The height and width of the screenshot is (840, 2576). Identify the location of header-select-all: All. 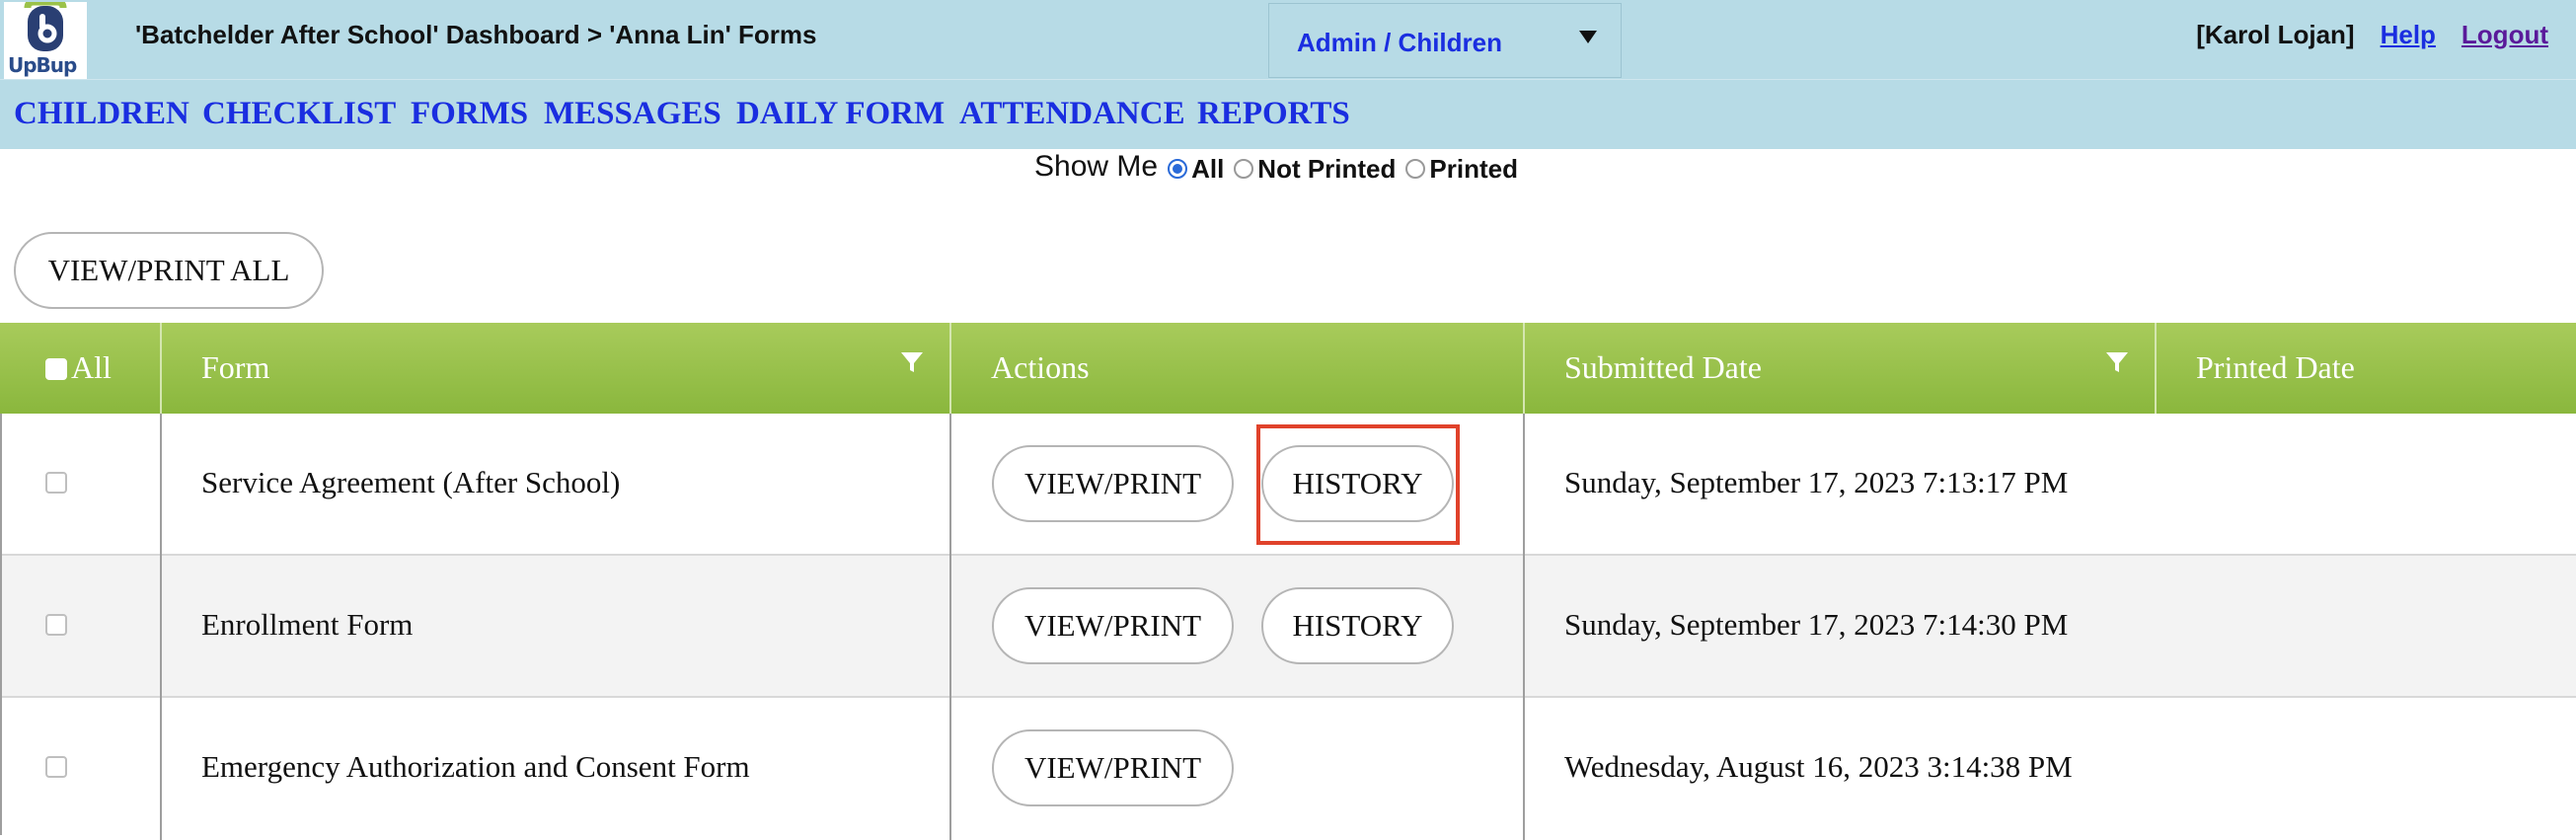
(81, 368).